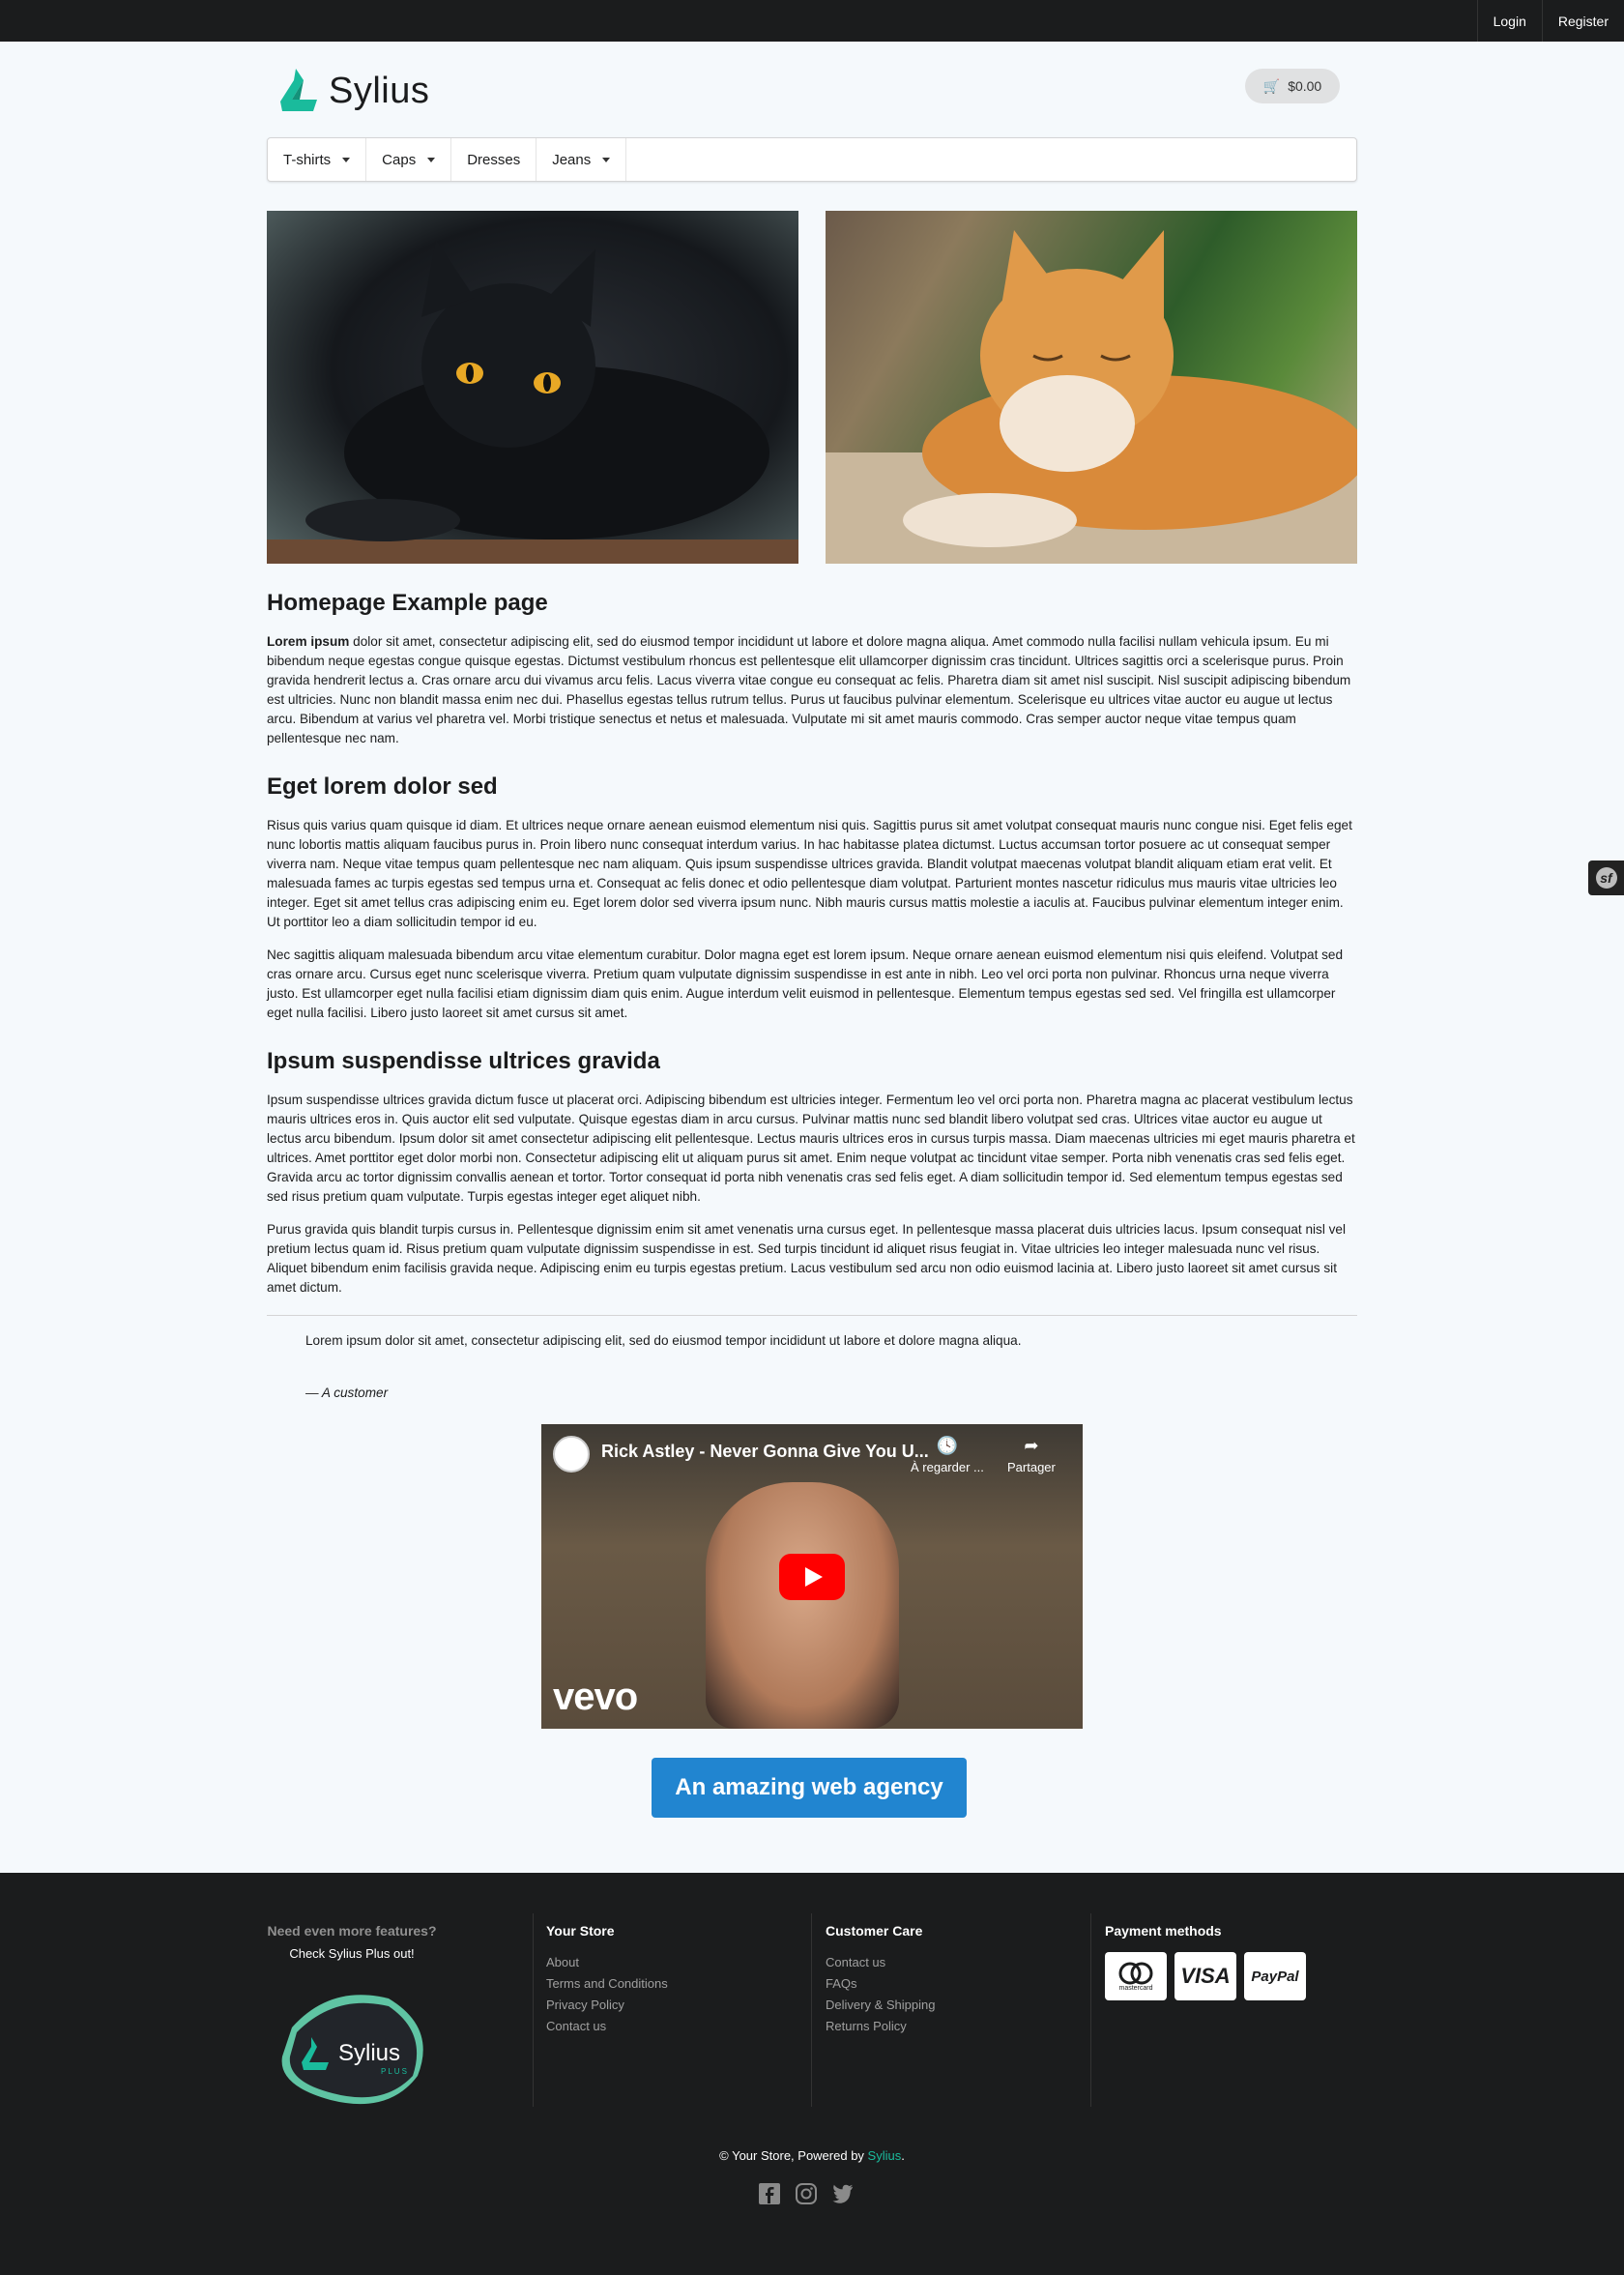 This screenshot has width=1624, height=2275. Describe the element at coordinates (802, 1605) in the screenshot. I see `video-thumbnail` at that location.